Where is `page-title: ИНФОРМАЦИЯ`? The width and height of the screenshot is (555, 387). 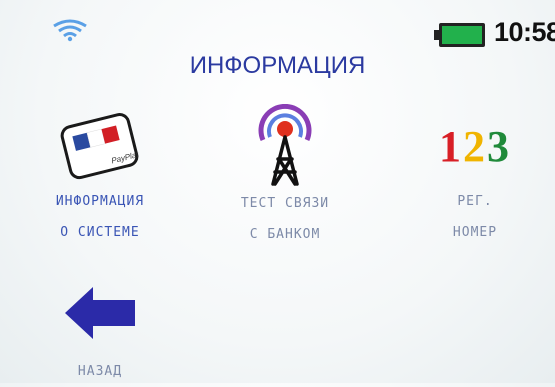 page-title: ИНФОРМАЦИЯ is located at coordinates (277, 65).